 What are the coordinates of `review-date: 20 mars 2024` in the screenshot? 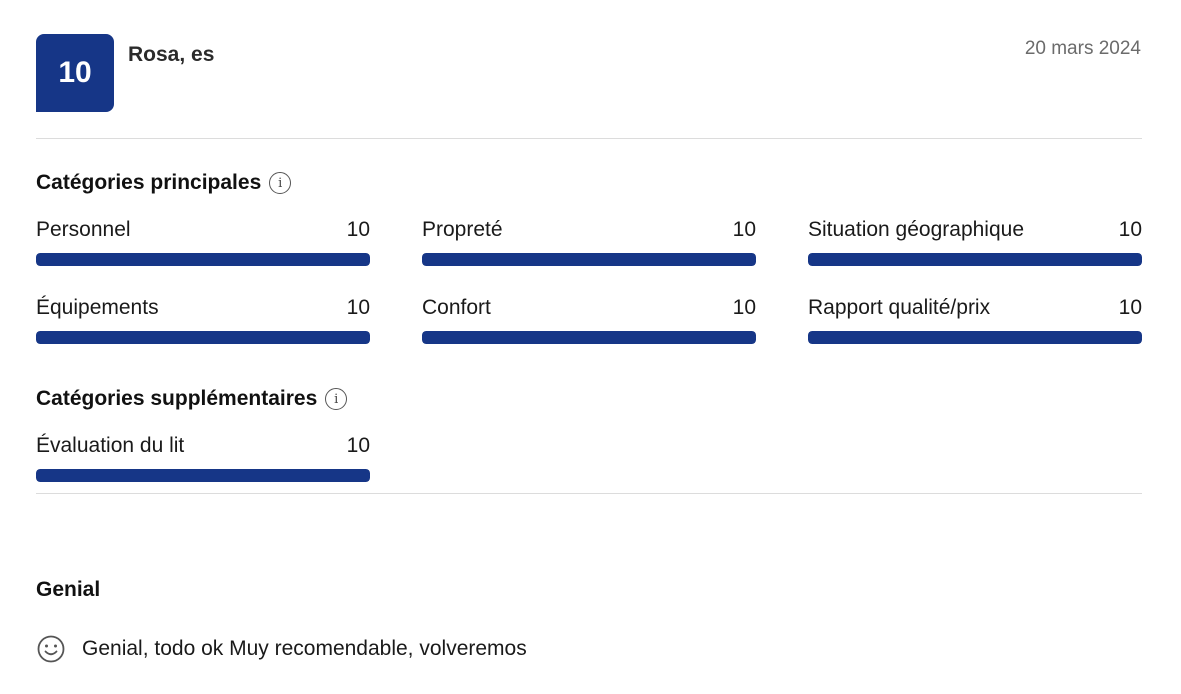 It's located at (1082, 48).